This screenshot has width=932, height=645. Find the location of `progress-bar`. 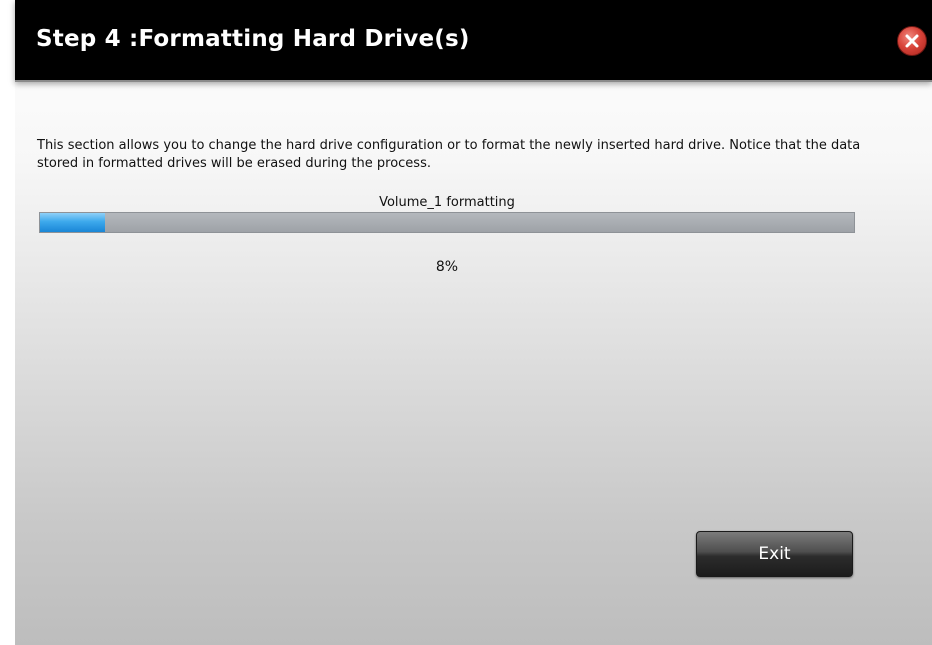

progress-bar is located at coordinates (447, 222).